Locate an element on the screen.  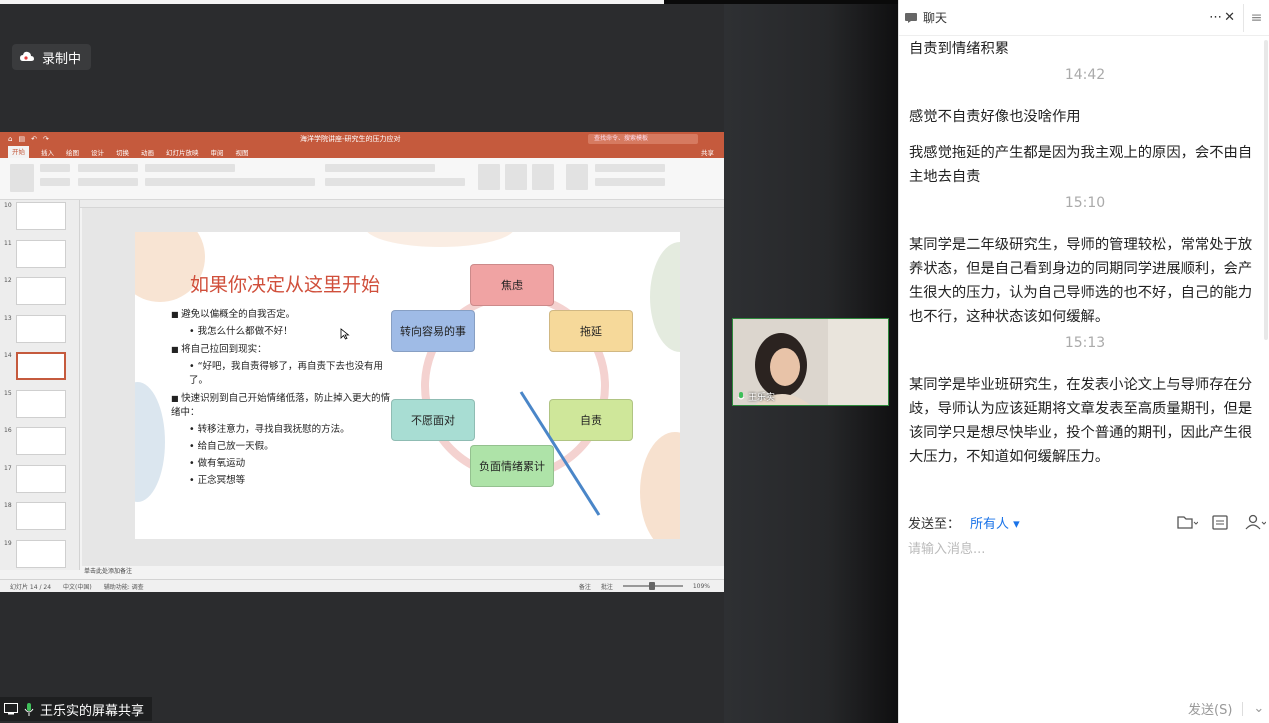
screen-share-label: 王乐实的屏幕共享 is located at coordinates (76, 709).